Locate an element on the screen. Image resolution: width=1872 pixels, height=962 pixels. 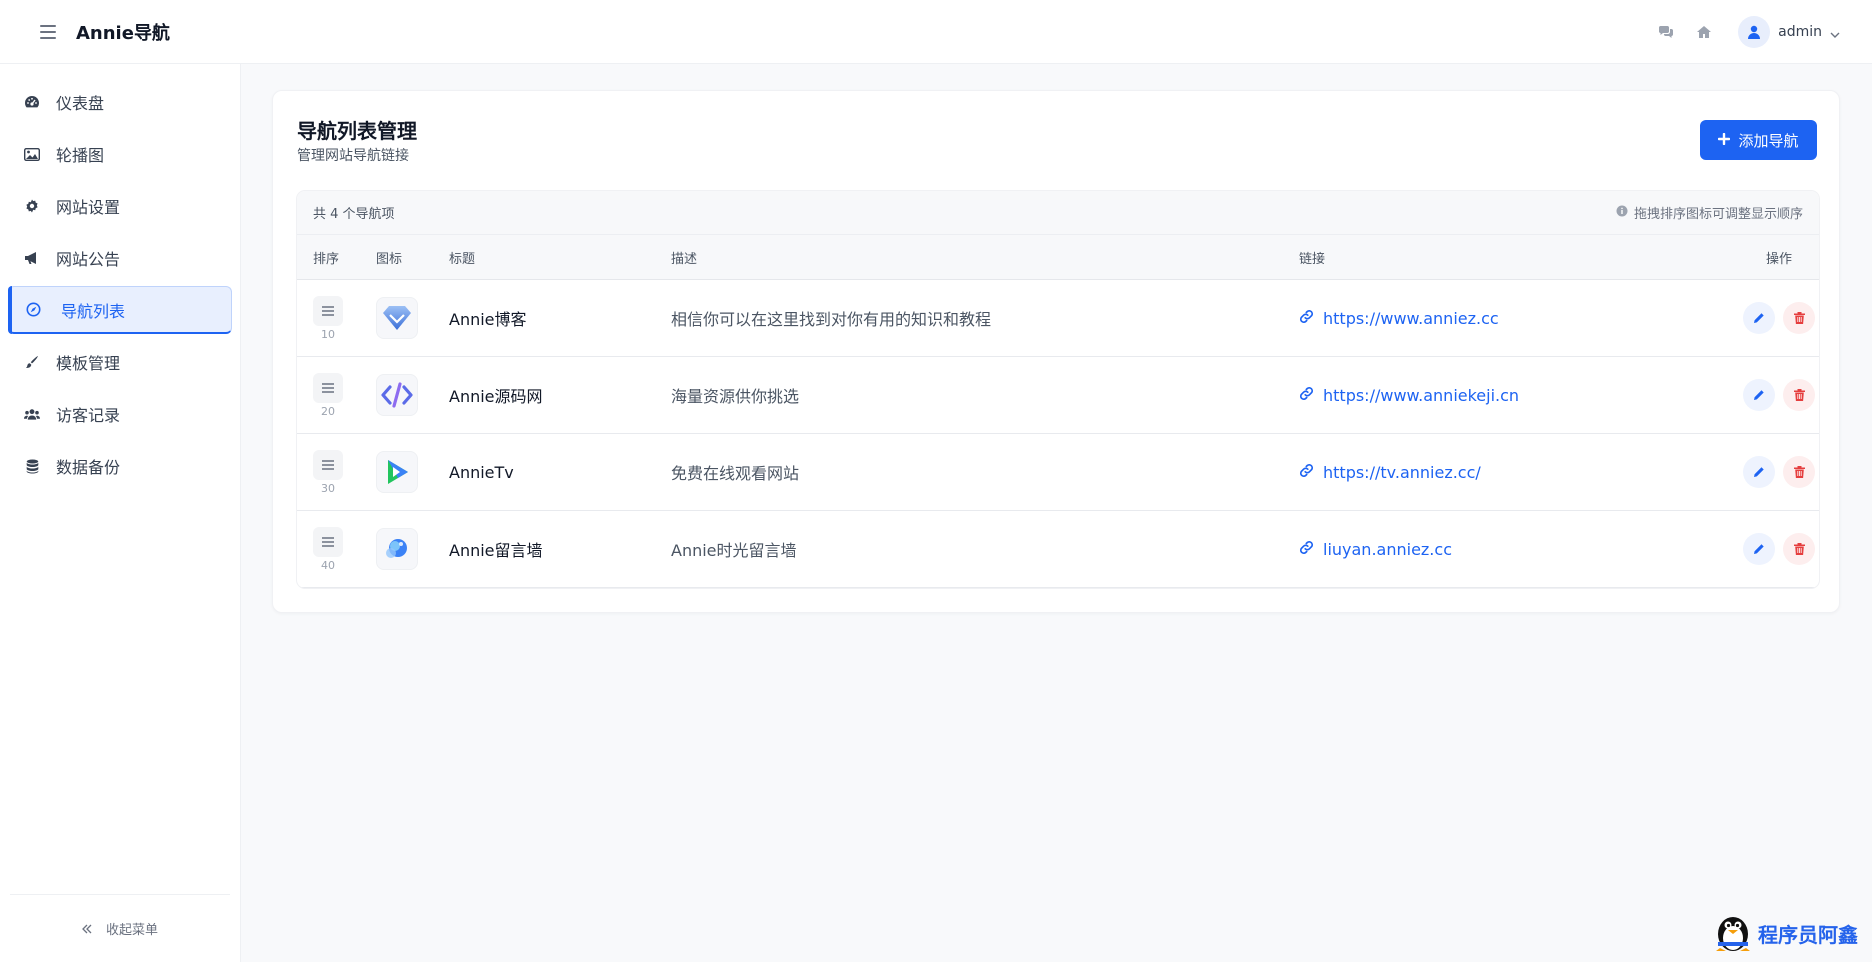
sort-hint-text: 拖拽排序图标可调整显示顺序 is located at coordinates (1718, 214).